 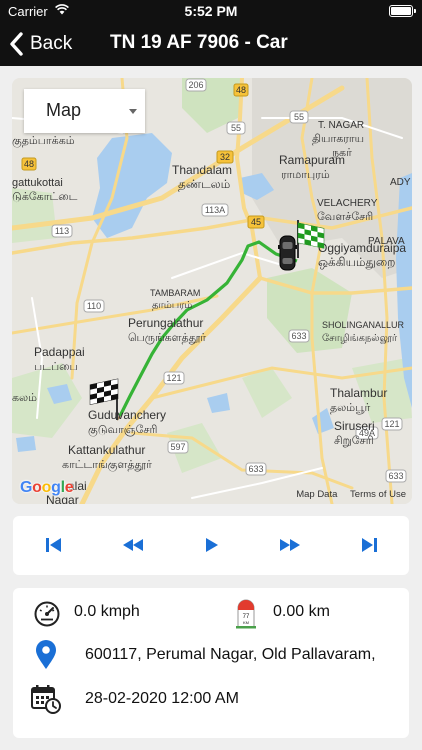 What do you see at coordinates (51, 43) in the screenshot?
I see `back-label: Back` at bounding box center [51, 43].